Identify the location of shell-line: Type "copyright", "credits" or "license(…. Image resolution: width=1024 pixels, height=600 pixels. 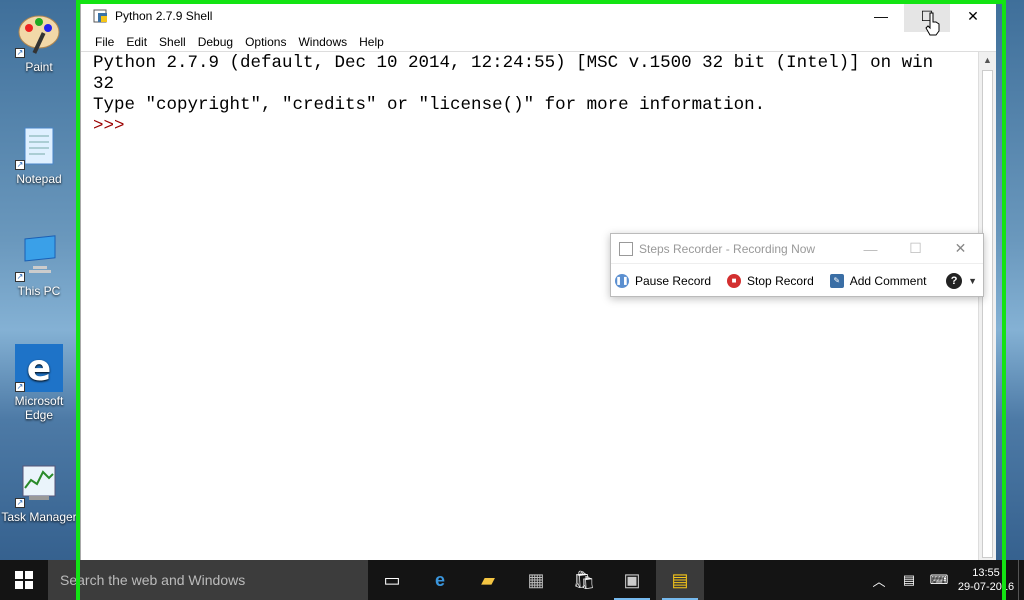
(429, 105).